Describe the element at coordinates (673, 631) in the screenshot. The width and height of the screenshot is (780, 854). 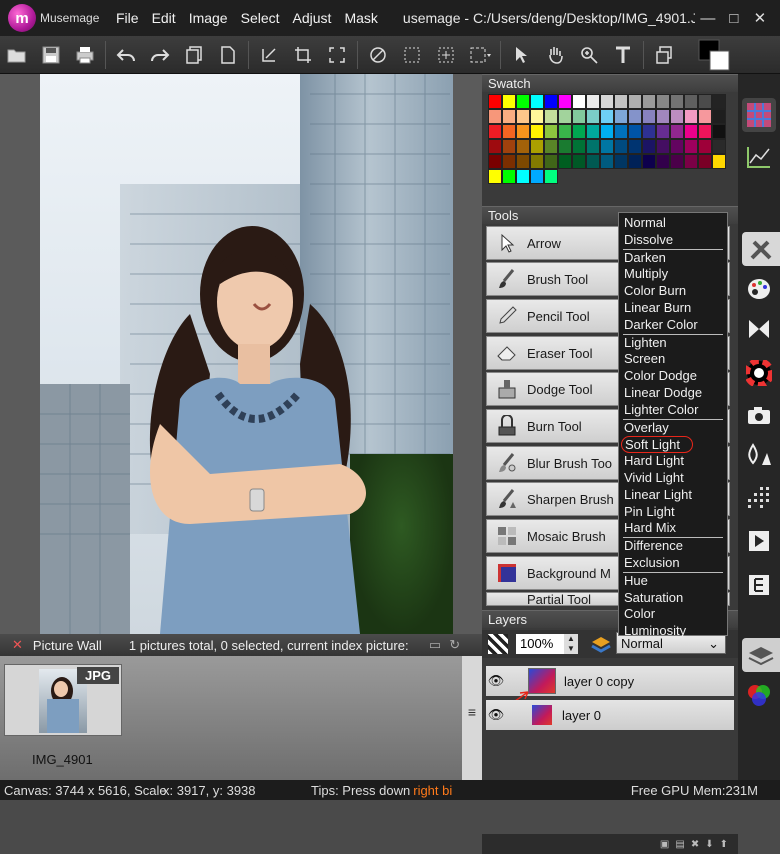
I see `blend-option-luminosity: Luminosity` at that location.